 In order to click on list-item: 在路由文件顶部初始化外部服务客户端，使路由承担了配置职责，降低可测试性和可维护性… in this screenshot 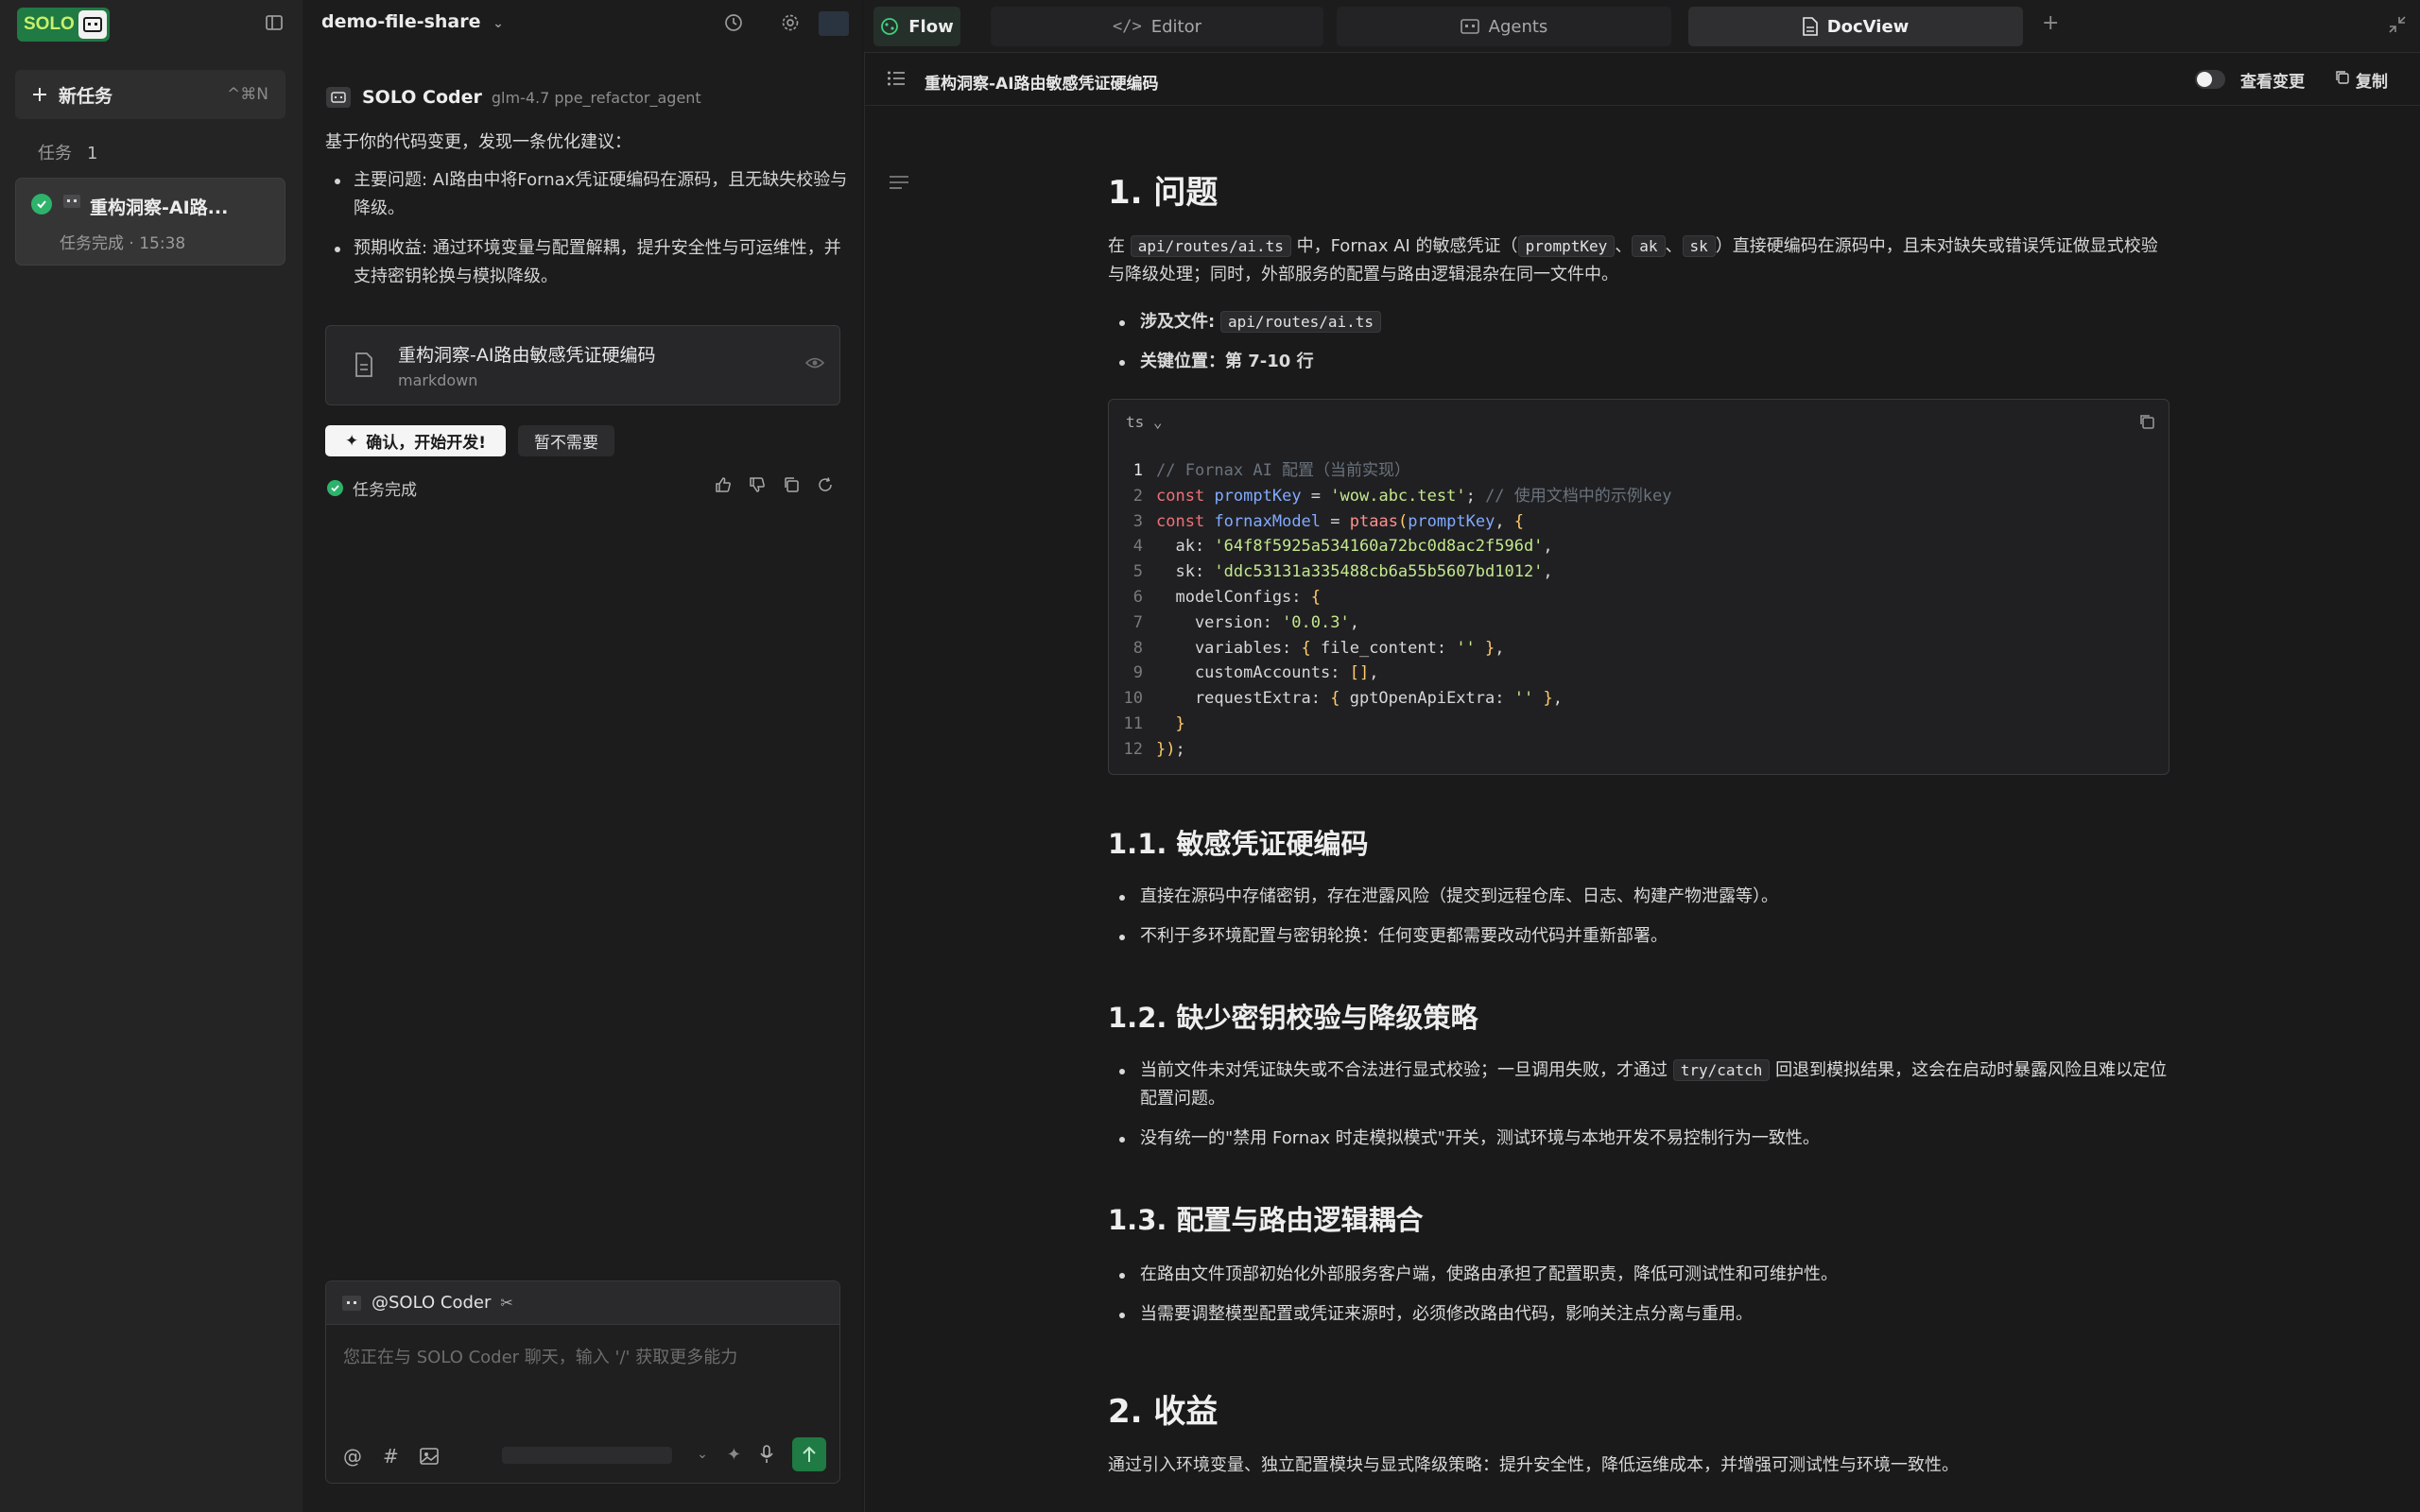, I will do `click(1644, 1275)`.